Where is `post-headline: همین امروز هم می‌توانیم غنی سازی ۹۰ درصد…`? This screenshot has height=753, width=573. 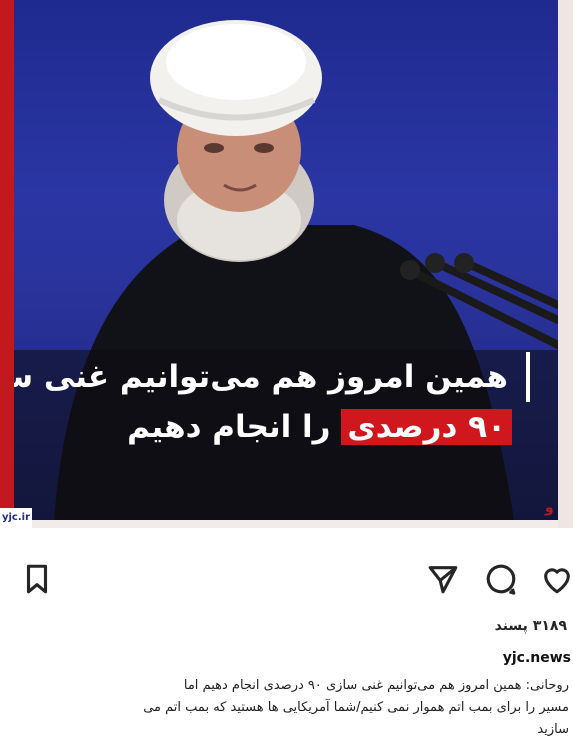
post-headline: همین امروز هم می‌توانیم غنی سازی ۹۰ درصد… is located at coordinates (272, 402).